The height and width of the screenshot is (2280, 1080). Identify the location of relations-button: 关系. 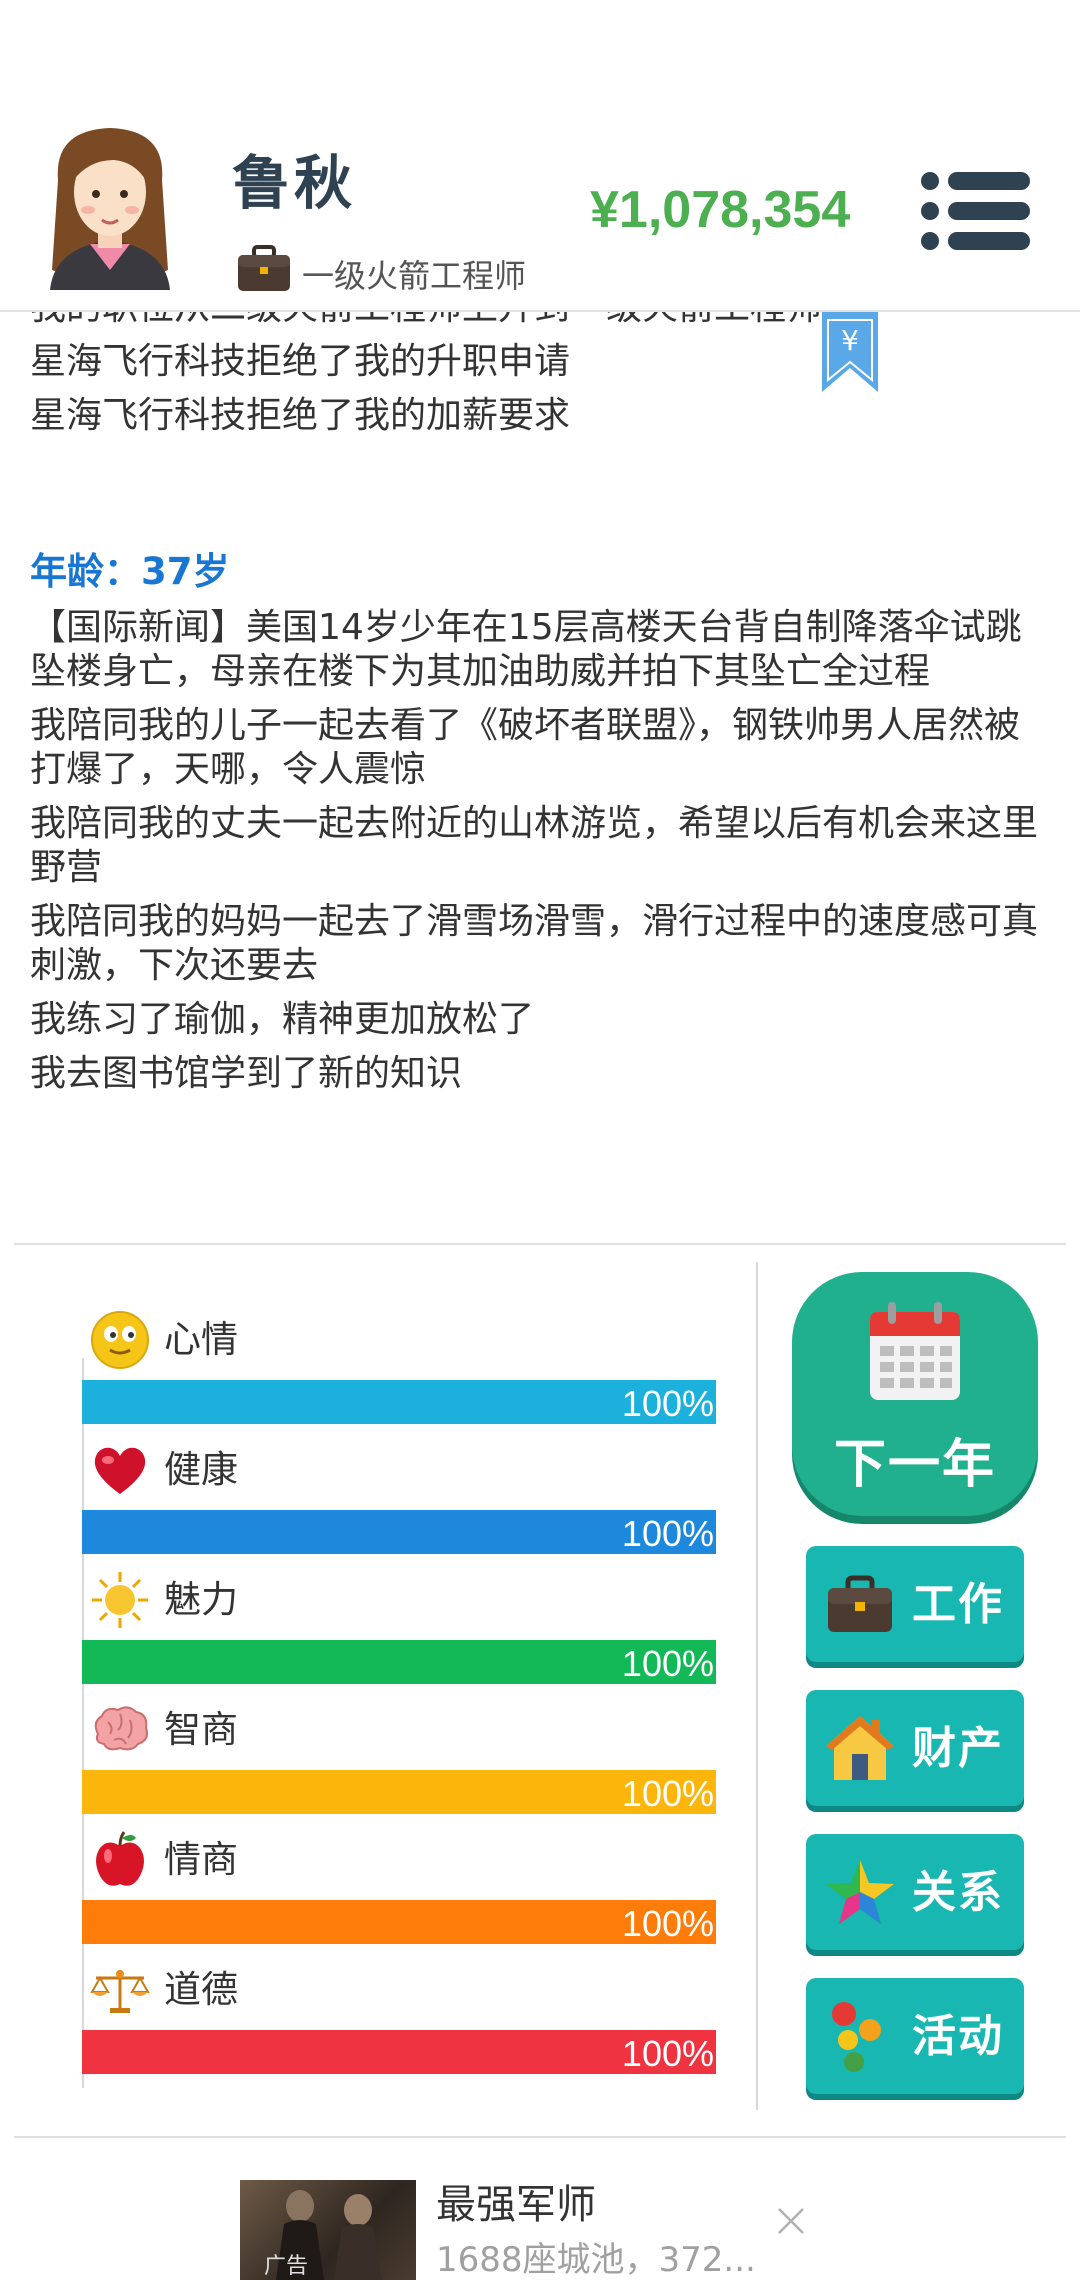
(915, 1892).